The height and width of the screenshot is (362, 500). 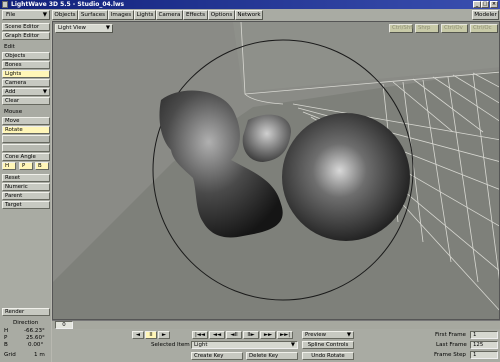 I want to click on axis-h-toggle: H, so click(x=9, y=166).